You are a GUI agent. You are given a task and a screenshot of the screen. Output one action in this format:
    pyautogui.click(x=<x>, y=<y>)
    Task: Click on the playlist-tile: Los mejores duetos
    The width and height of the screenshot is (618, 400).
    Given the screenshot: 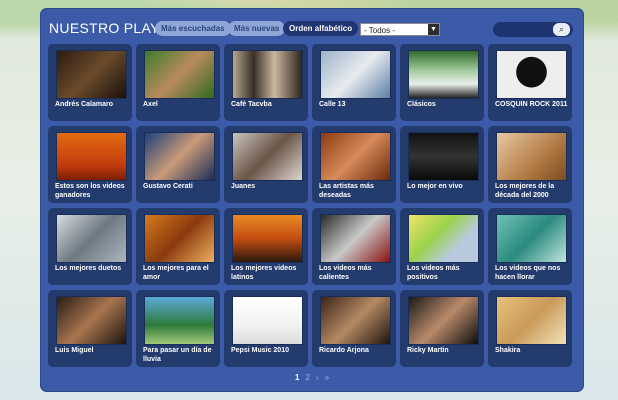 What is the action you would take?
    pyautogui.click(x=90, y=246)
    